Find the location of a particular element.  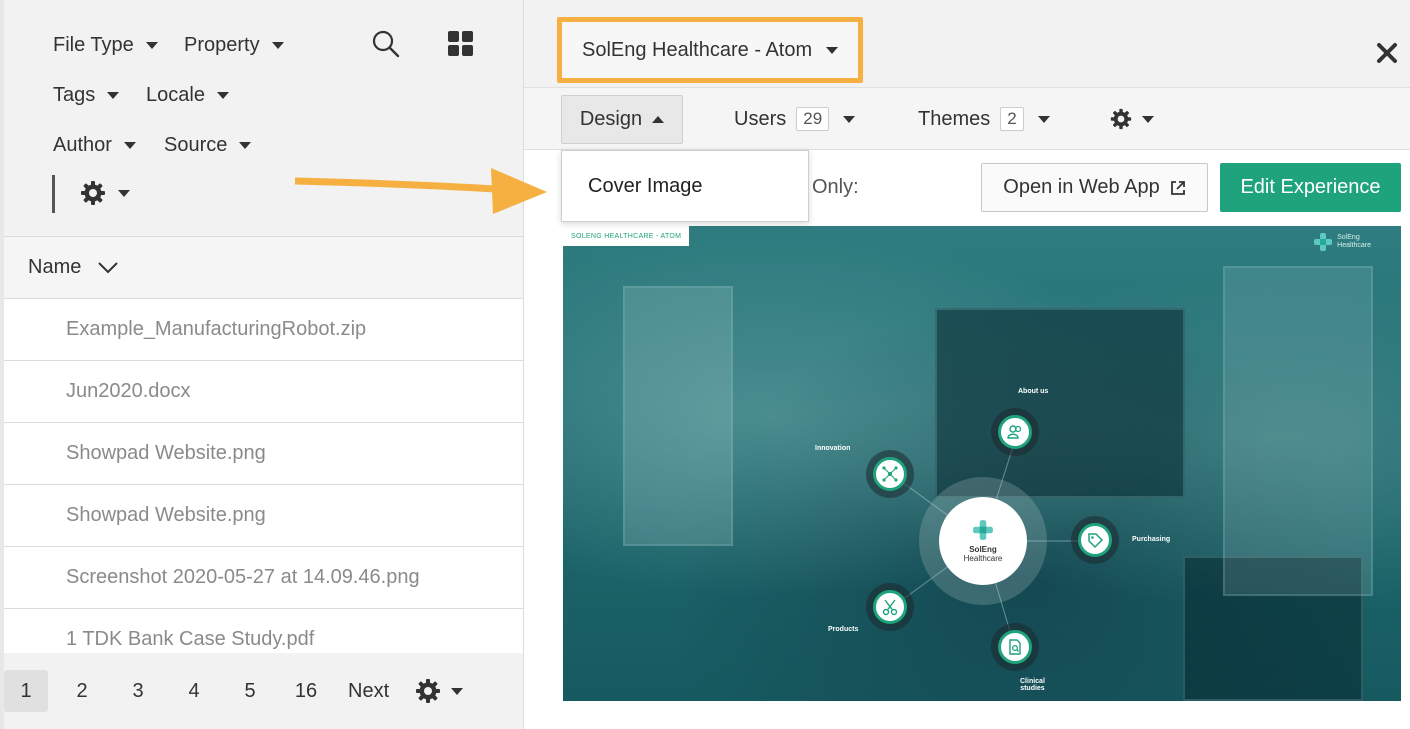

page-4-button: 4 is located at coordinates (194, 691).